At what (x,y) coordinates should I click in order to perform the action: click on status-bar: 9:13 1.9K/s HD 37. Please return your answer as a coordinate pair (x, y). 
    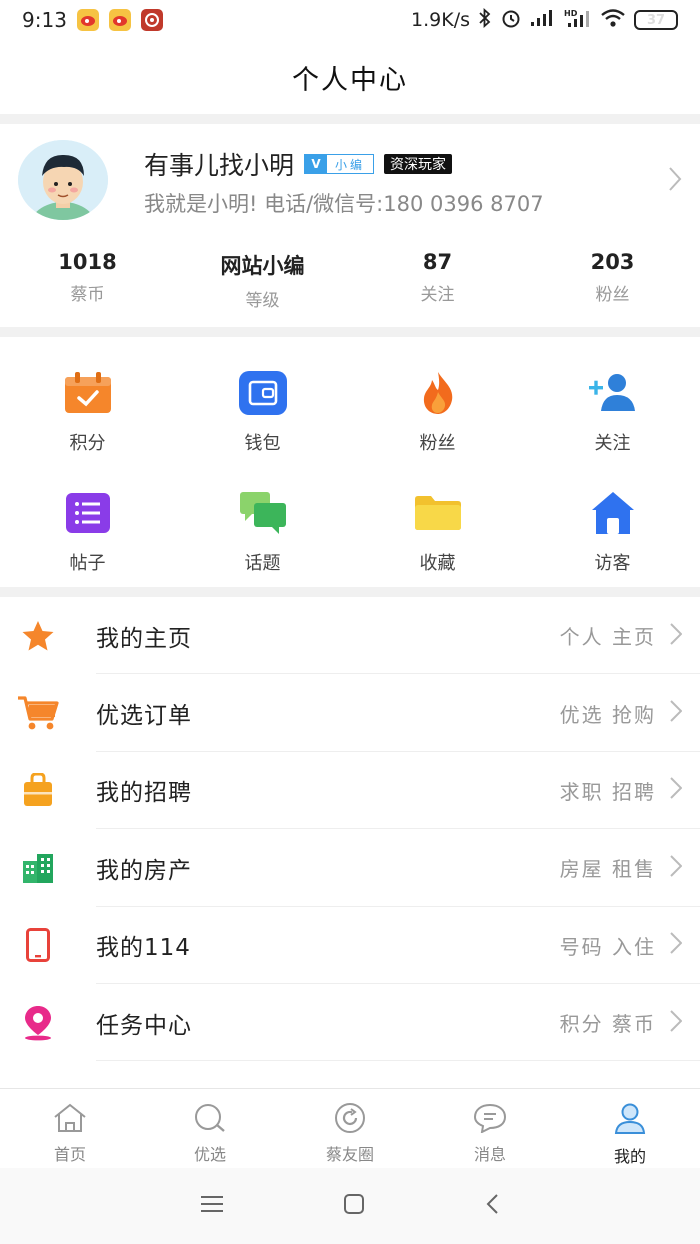
    Looking at the image, I should click on (350, 20).